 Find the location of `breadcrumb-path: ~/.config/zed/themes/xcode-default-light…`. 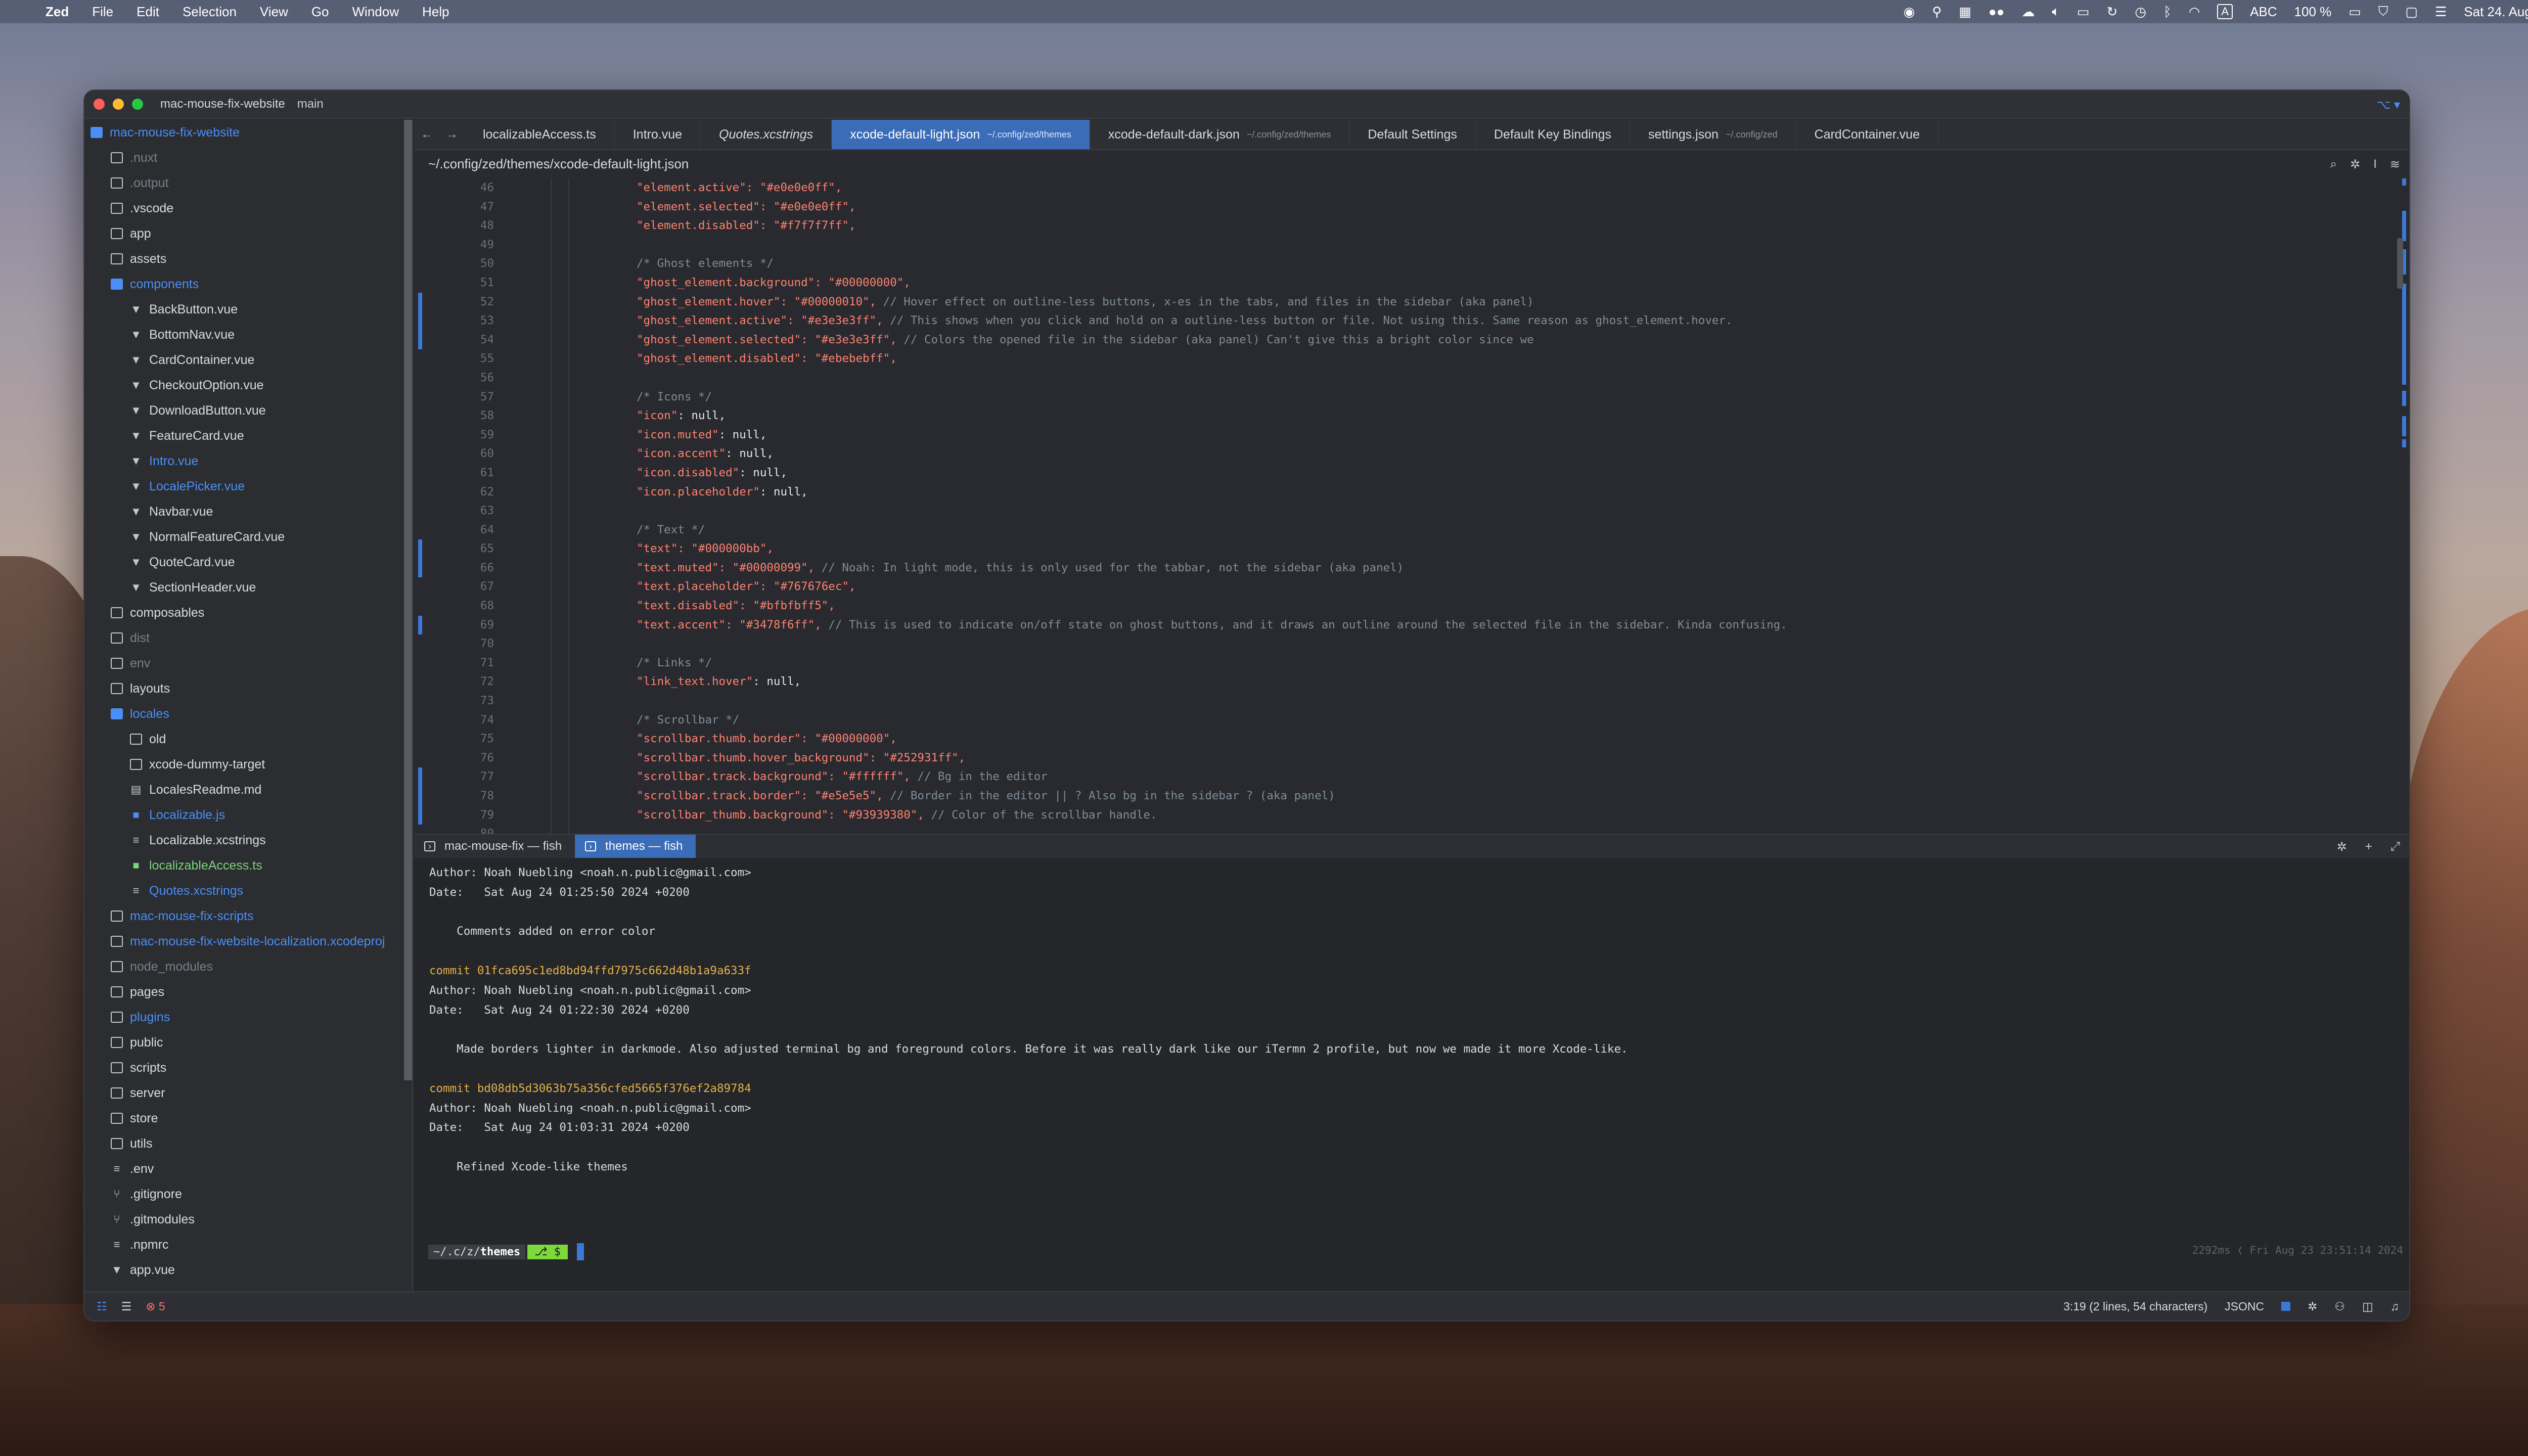

breadcrumb-path: ~/.config/zed/themes/xcode-default-light… is located at coordinates (558, 164).